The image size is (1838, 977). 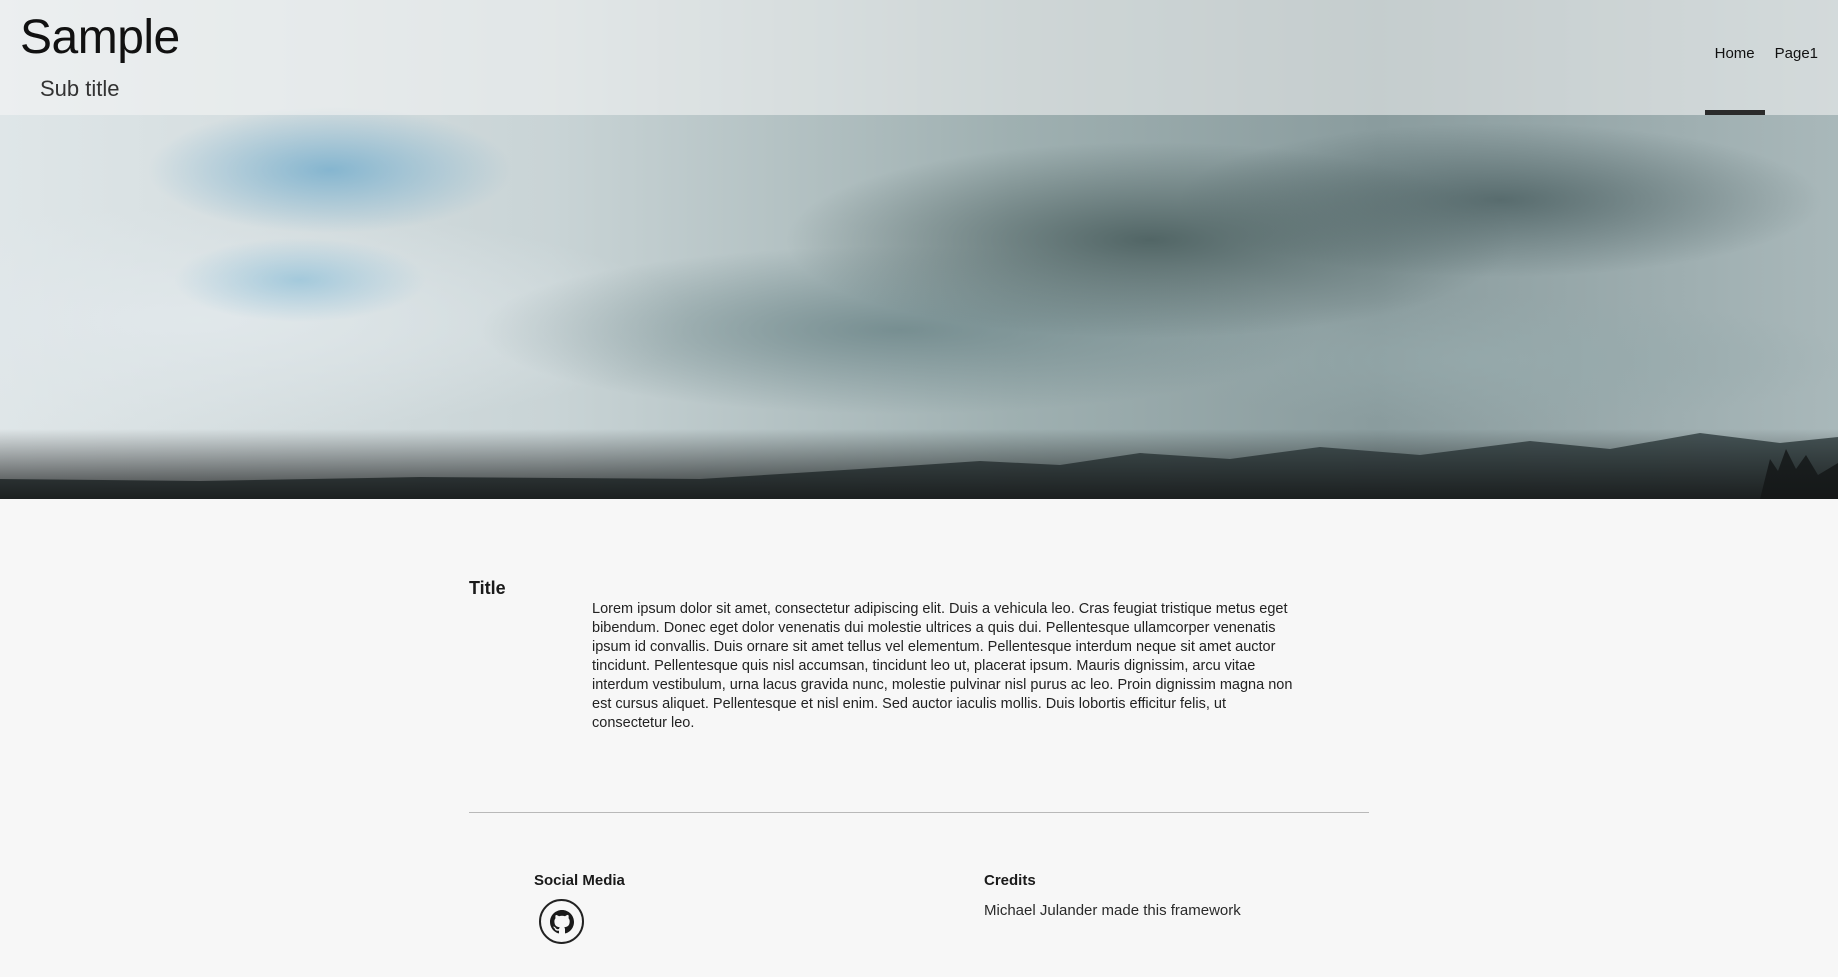 I want to click on site-title: Sample, so click(x=100, y=37).